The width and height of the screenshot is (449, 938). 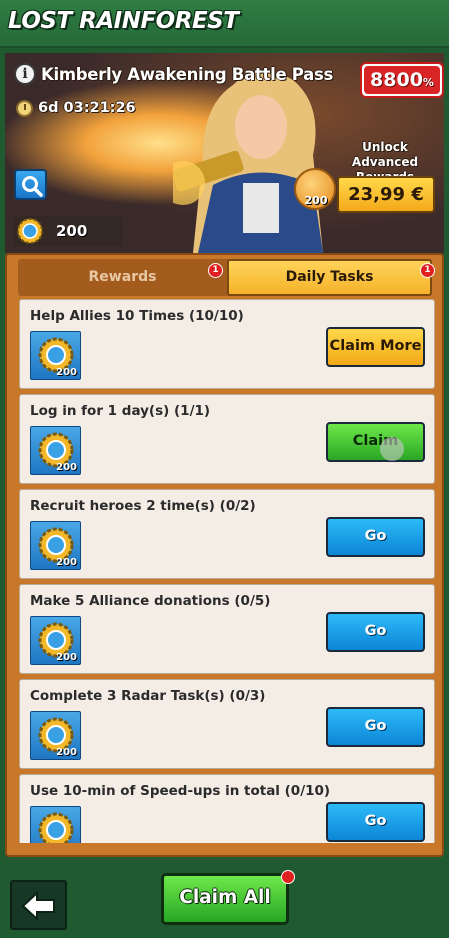 I want to click on points-value: 200, so click(x=72, y=231).